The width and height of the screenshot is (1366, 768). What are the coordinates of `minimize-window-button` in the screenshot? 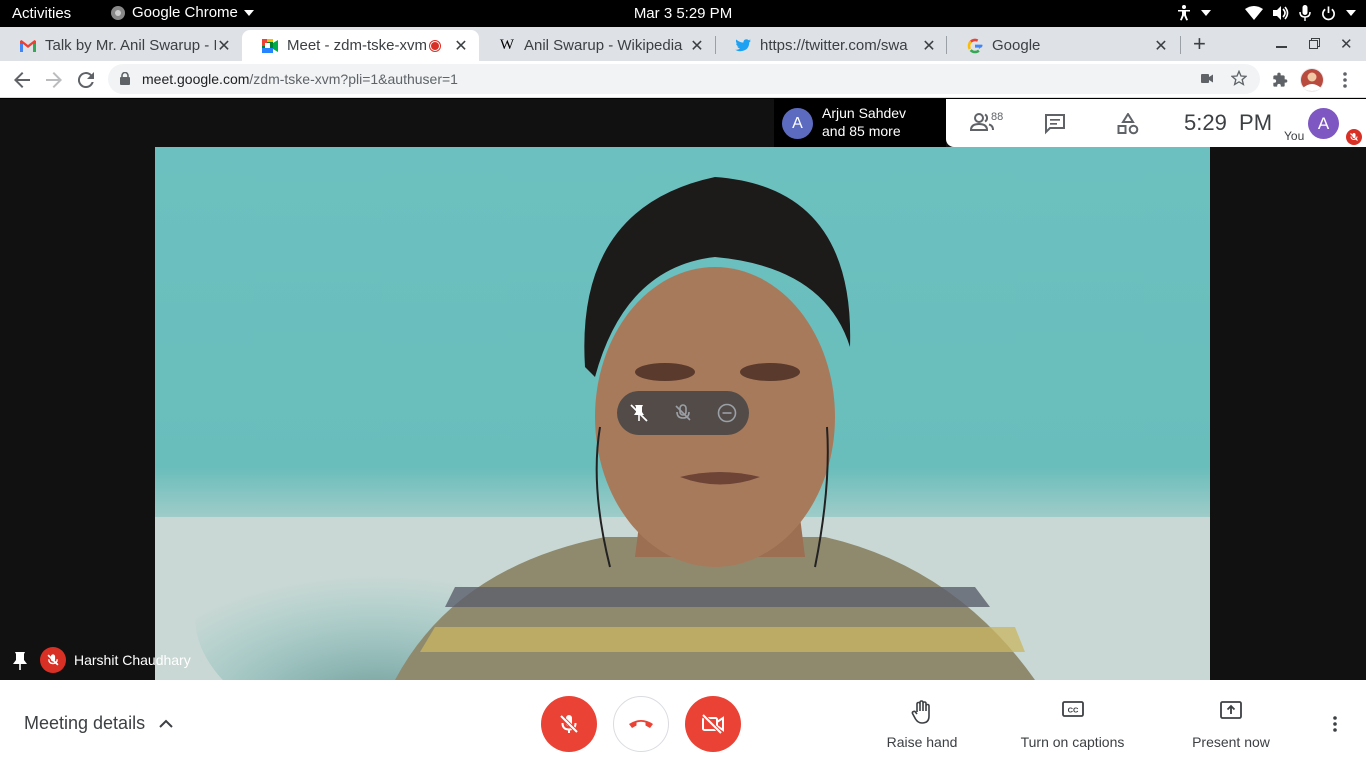 It's located at (1281, 47).